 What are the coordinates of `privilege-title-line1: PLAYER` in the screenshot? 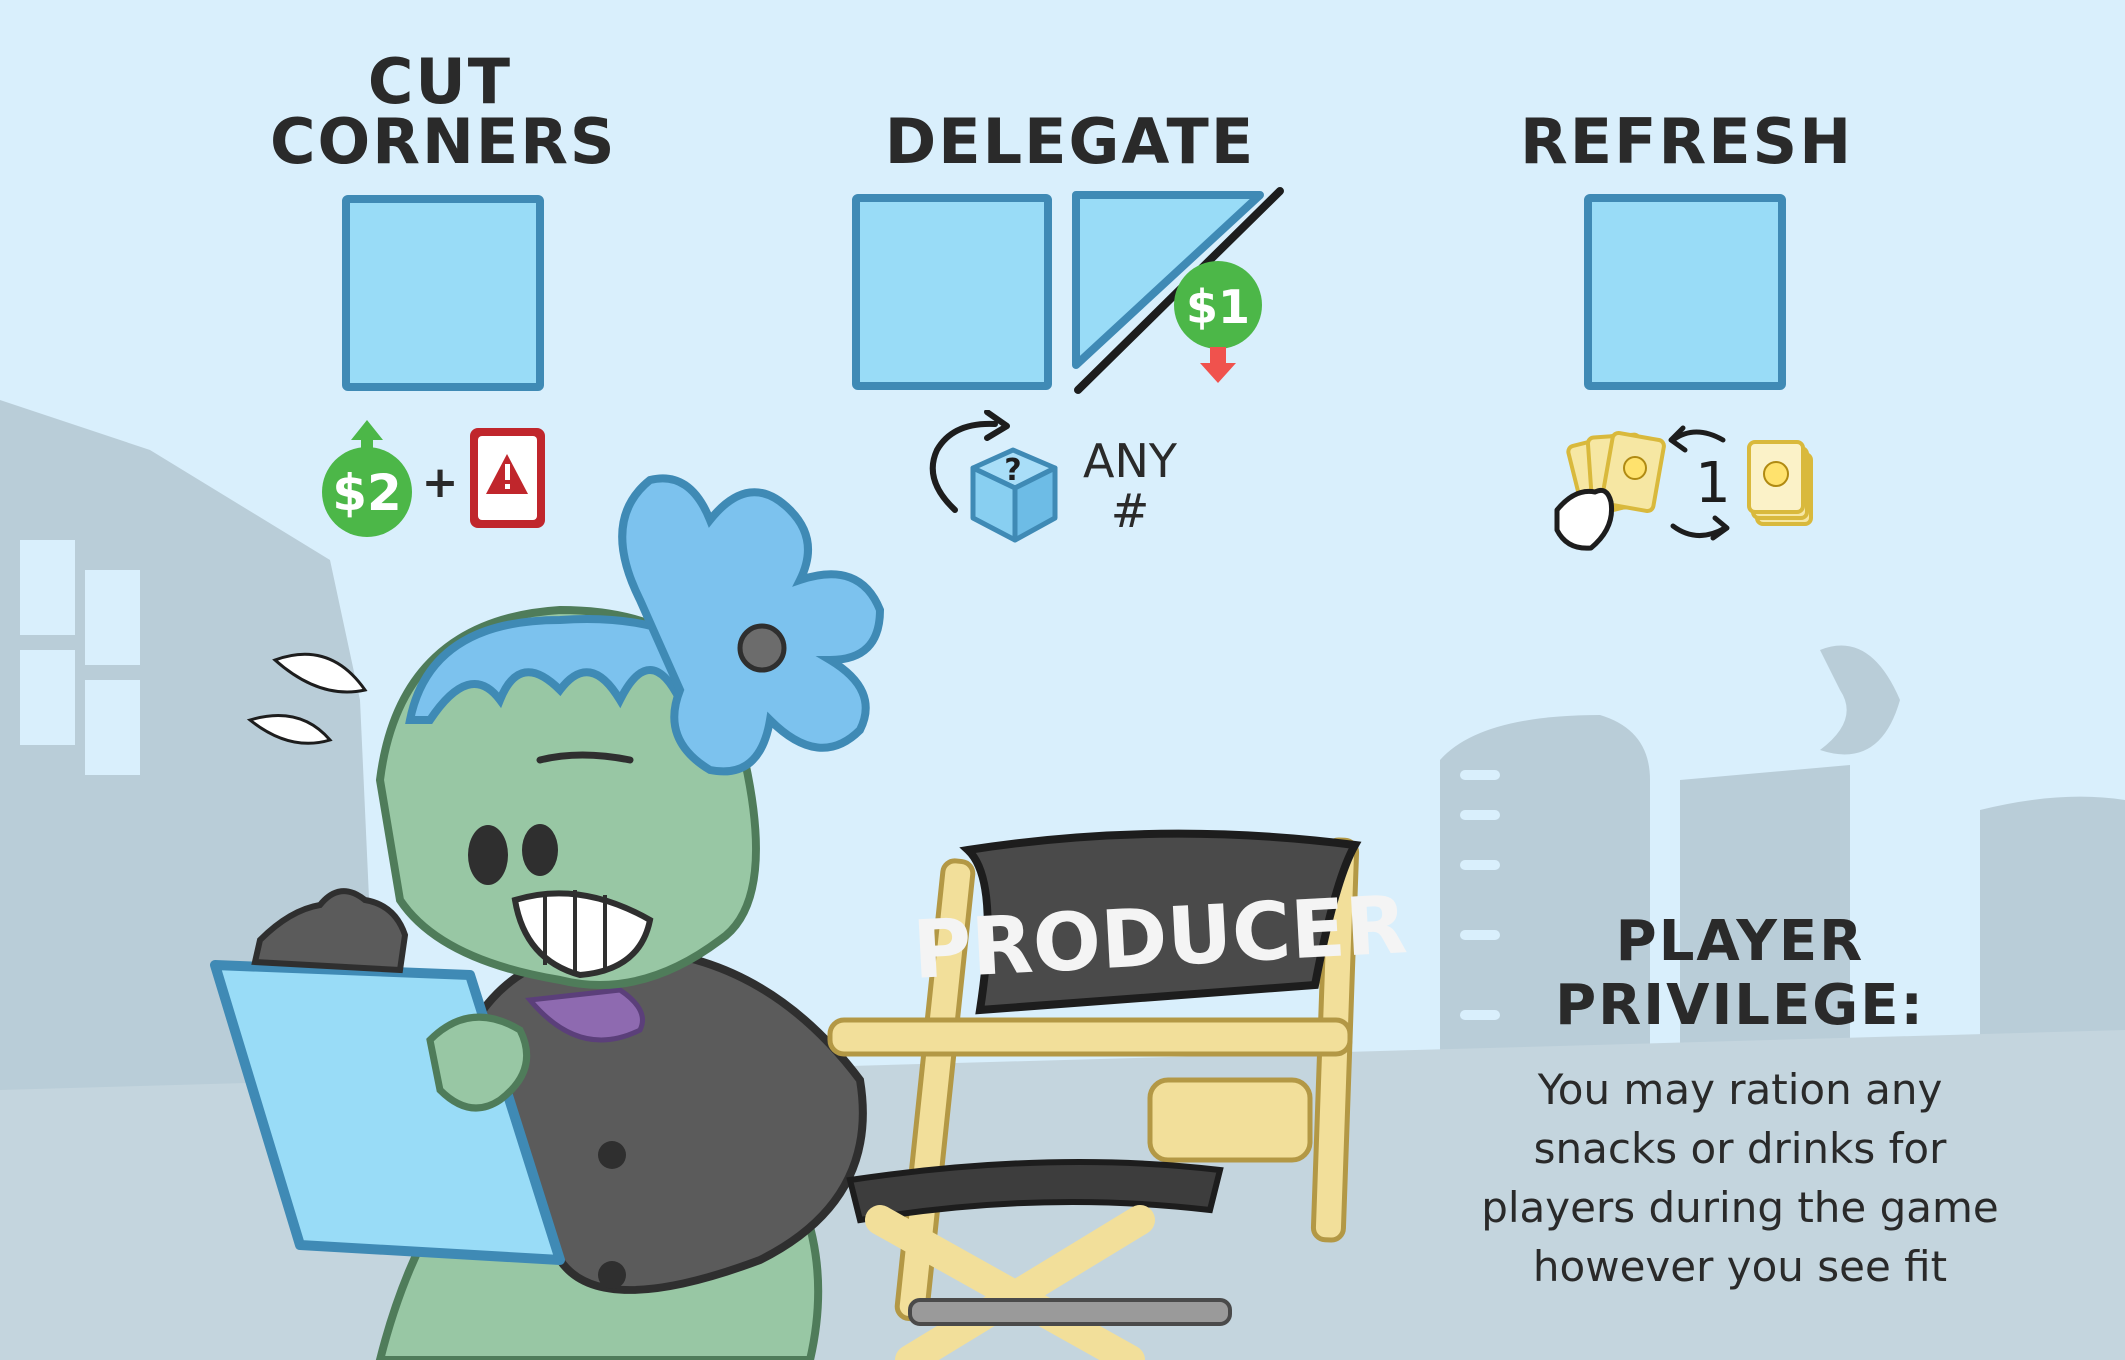 It's located at (1740, 941).